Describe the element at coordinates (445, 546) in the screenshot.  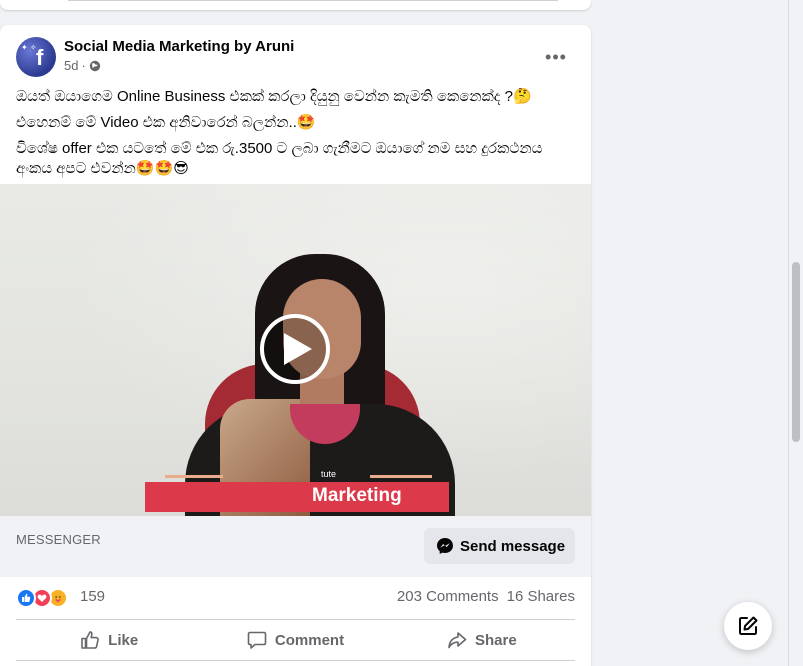
I see `messenger-icon` at that location.